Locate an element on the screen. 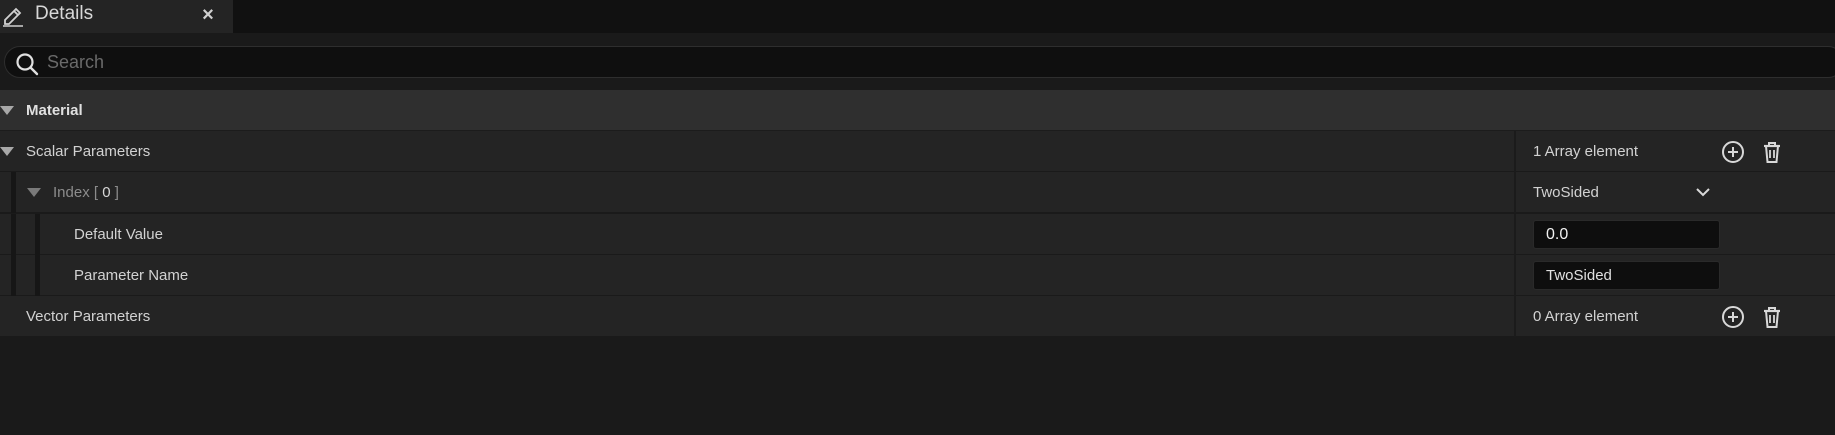 The image size is (1835, 435). parameter-name-input: TwoSided is located at coordinates (1626, 275).